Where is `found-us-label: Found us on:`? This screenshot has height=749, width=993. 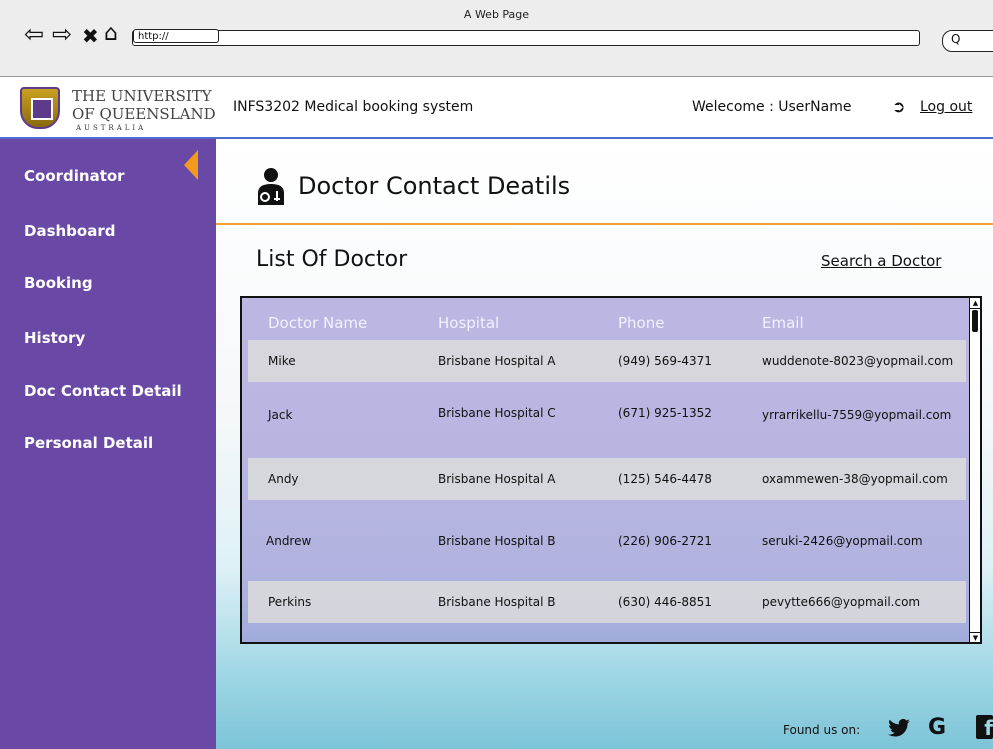 found-us-label: Found us on: is located at coordinates (822, 730).